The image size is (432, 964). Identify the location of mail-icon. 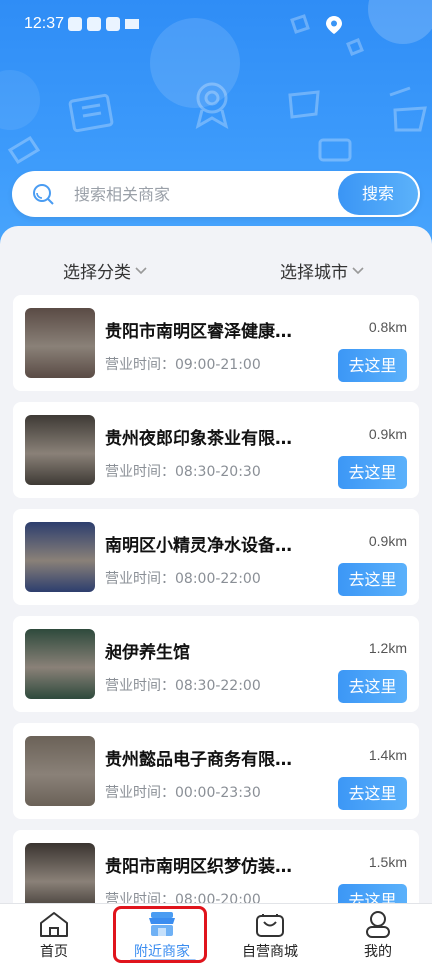
(94, 24).